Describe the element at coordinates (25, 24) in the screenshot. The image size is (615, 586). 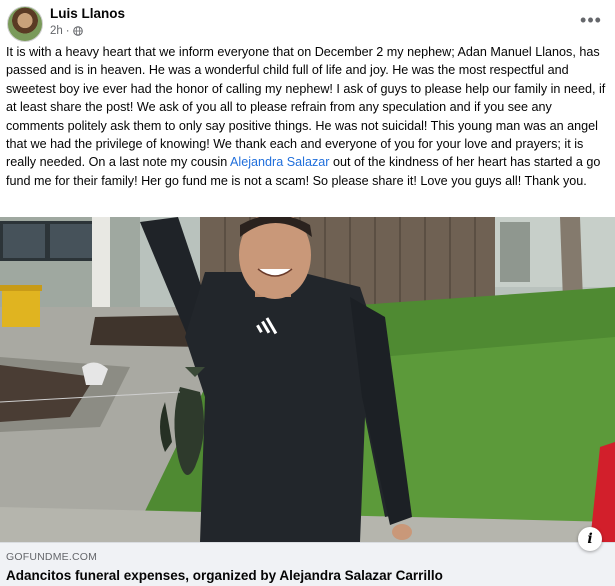
I see `avatar` at that location.